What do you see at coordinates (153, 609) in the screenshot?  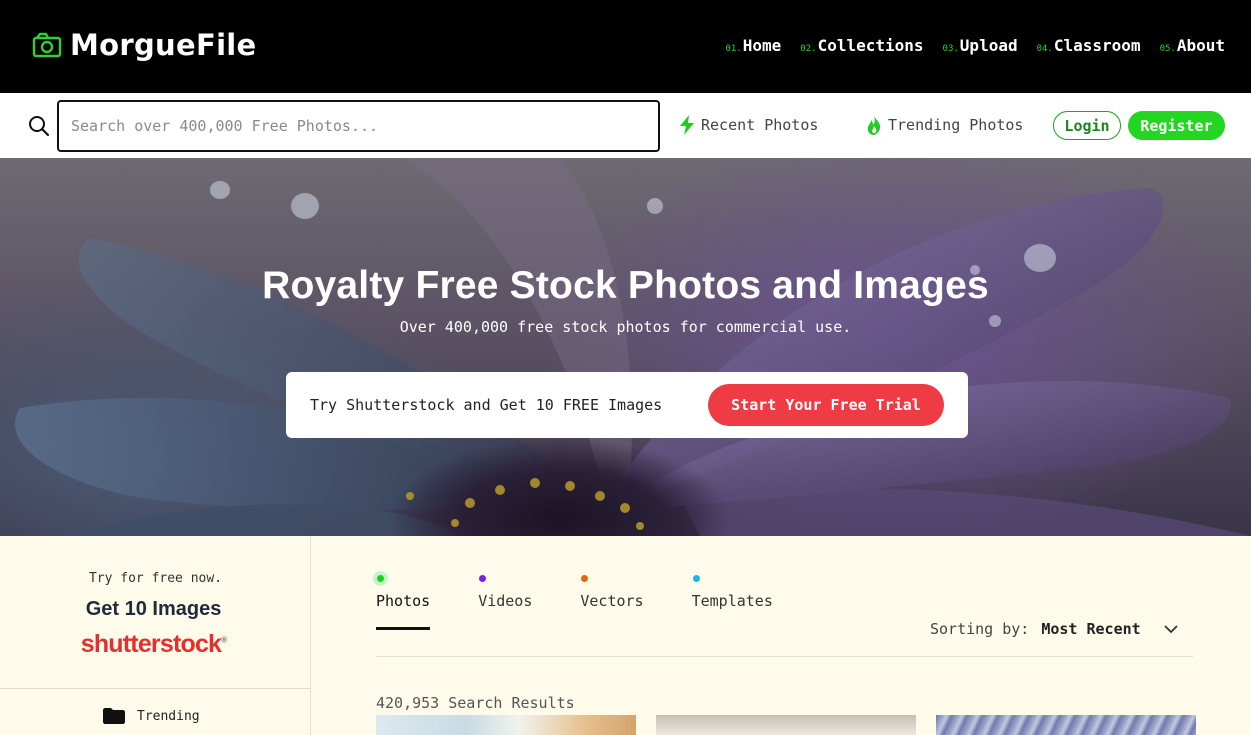 I see `ad-headline: Get 10 Images` at bounding box center [153, 609].